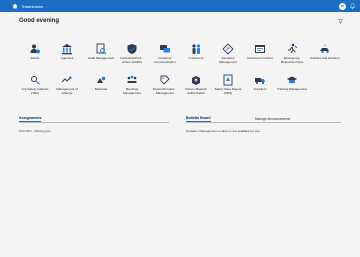  What do you see at coordinates (352, 6) in the screenshot?
I see `notifications-bell-icon` at bounding box center [352, 6].